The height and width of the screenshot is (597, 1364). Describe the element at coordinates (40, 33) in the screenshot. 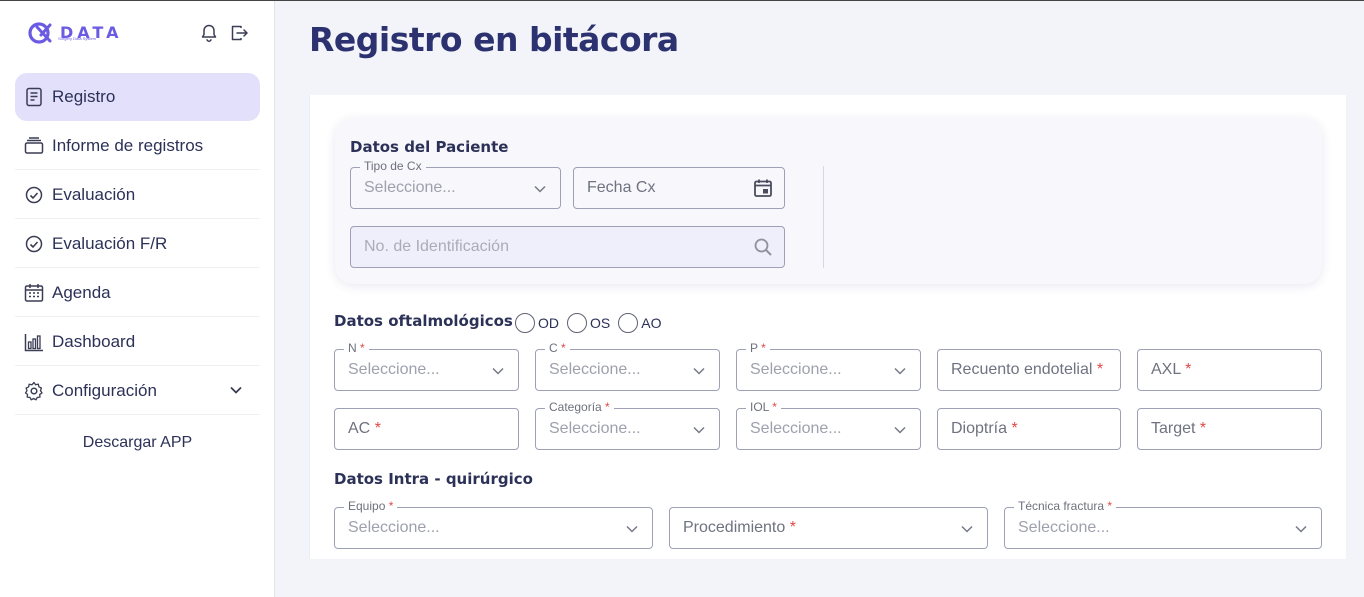

I see `logo-mark-icon` at that location.